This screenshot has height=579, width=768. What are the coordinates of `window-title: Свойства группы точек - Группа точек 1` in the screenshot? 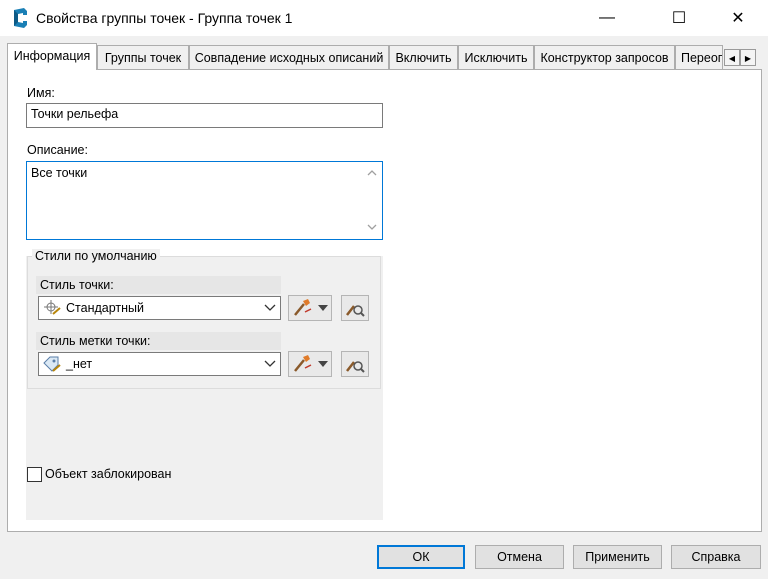 It's located at (164, 18).